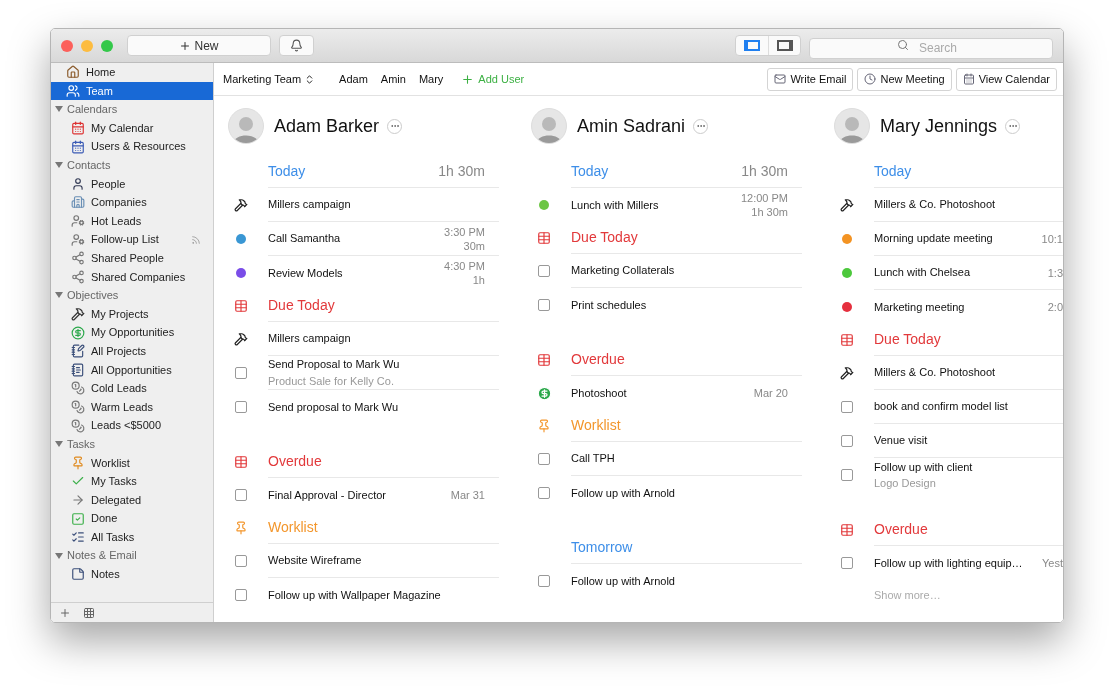 The width and height of the screenshot is (1114, 695). Describe the element at coordinates (132, 481) in the screenshot. I see `sidebar-item: My Tasks` at that location.